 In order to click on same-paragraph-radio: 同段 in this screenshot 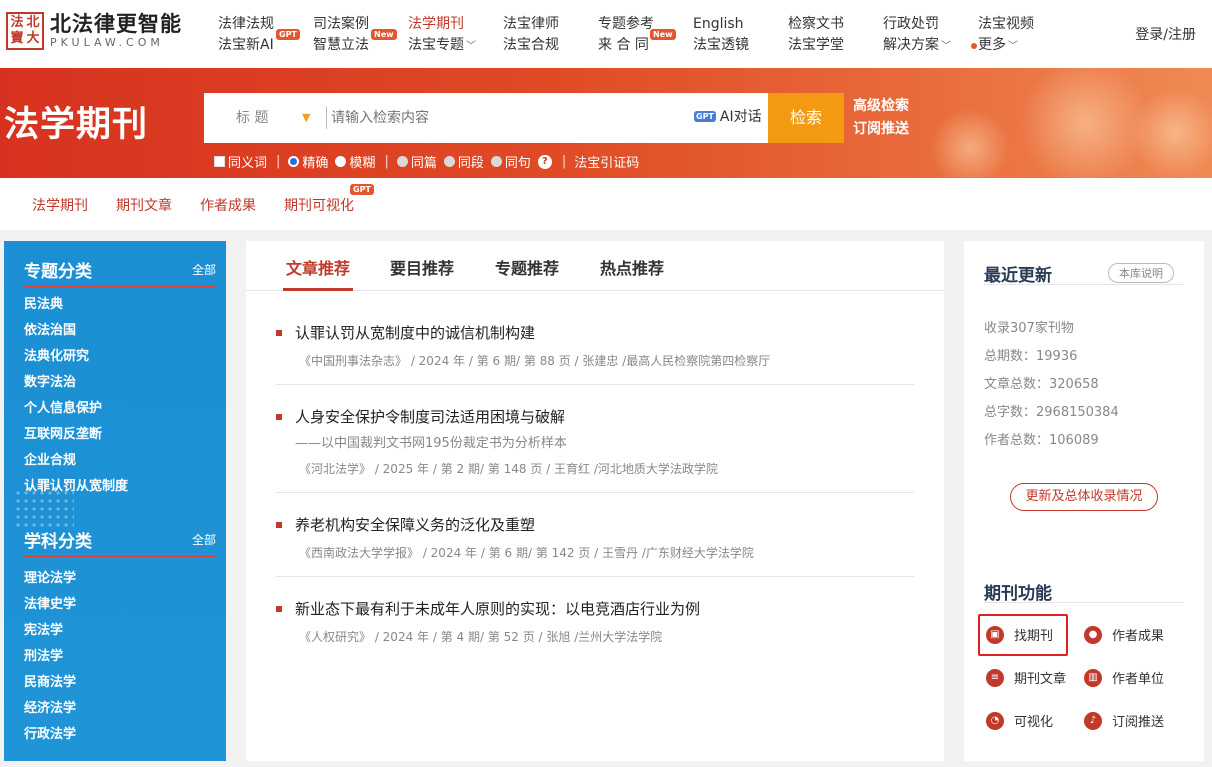, I will do `click(463, 161)`.